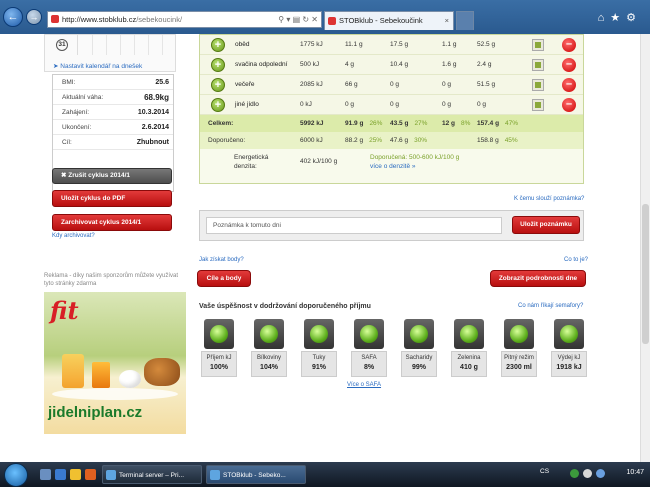  Describe the element at coordinates (112, 176) in the screenshot. I see `cancel-cycle-button: ✖ Zrušit cyklus 2014/1` at that location.